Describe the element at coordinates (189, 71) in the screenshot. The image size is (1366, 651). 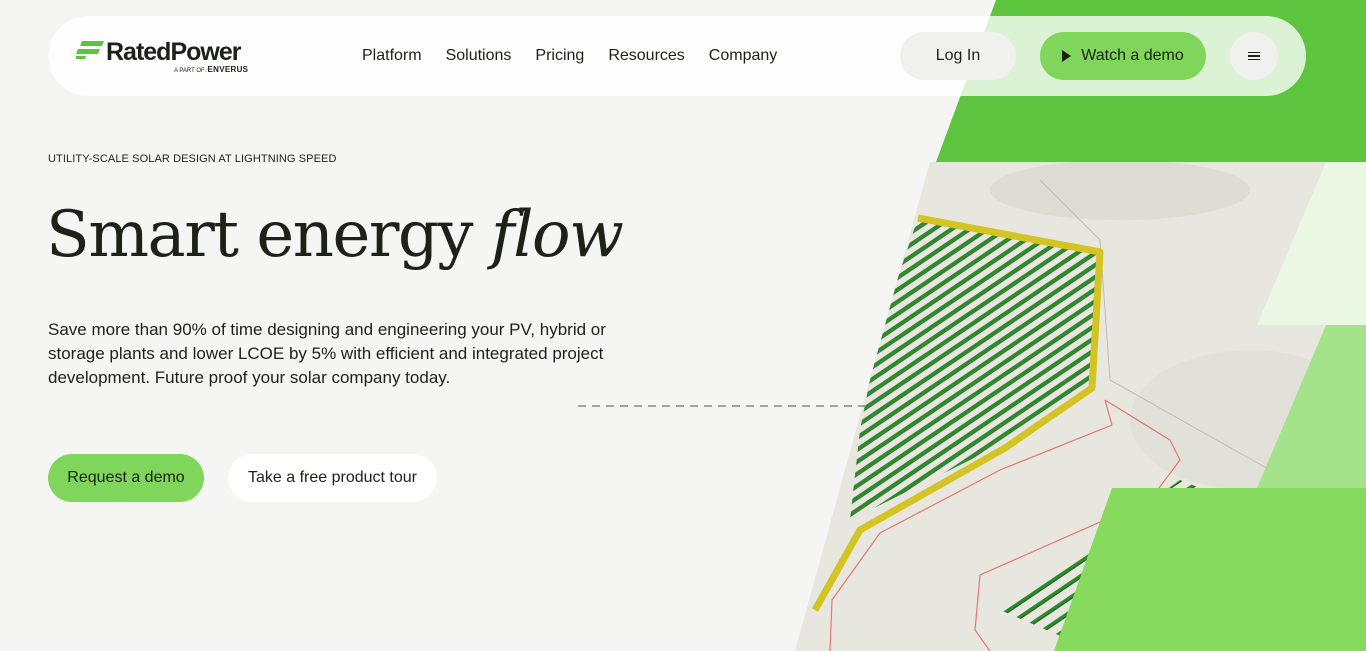
I see `logo-sub-prefix: A PART OF` at that location.